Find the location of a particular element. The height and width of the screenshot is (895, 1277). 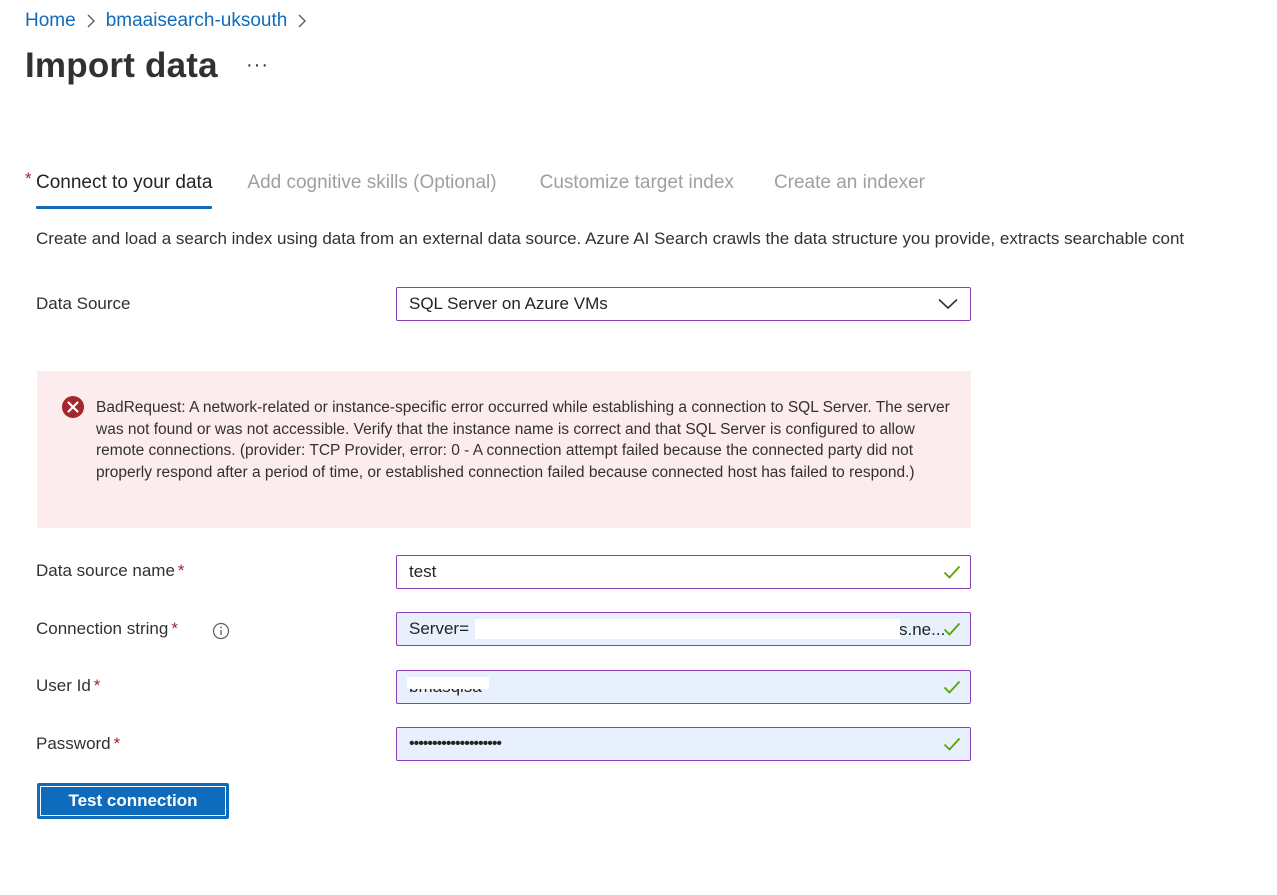

data-source-label: Data Source is located at coordinates (83, 303).